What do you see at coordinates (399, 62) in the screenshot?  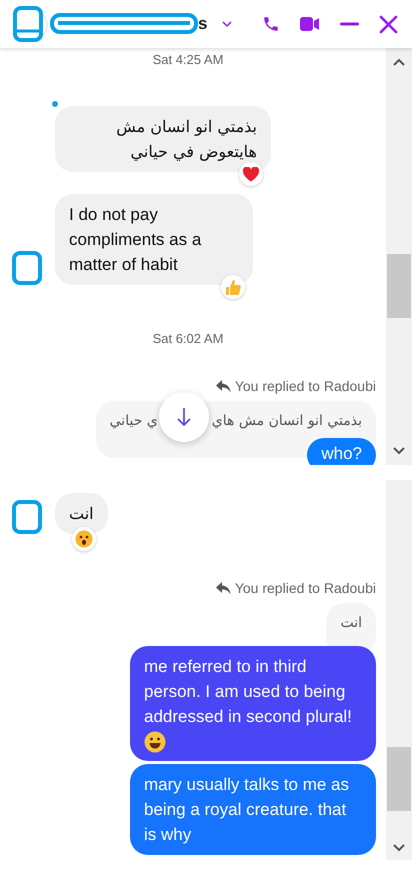 I see `scroll-up-icon` at bounding box center [399, 62].